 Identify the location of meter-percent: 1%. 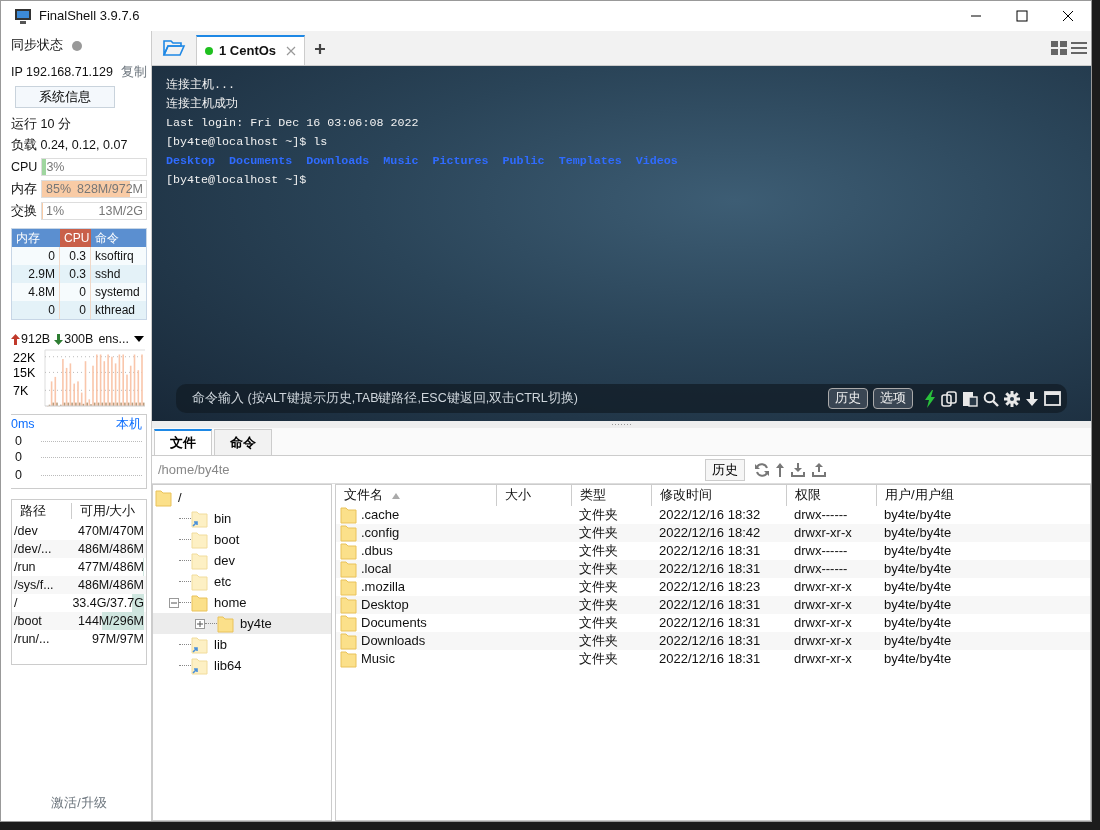
(55, 211).